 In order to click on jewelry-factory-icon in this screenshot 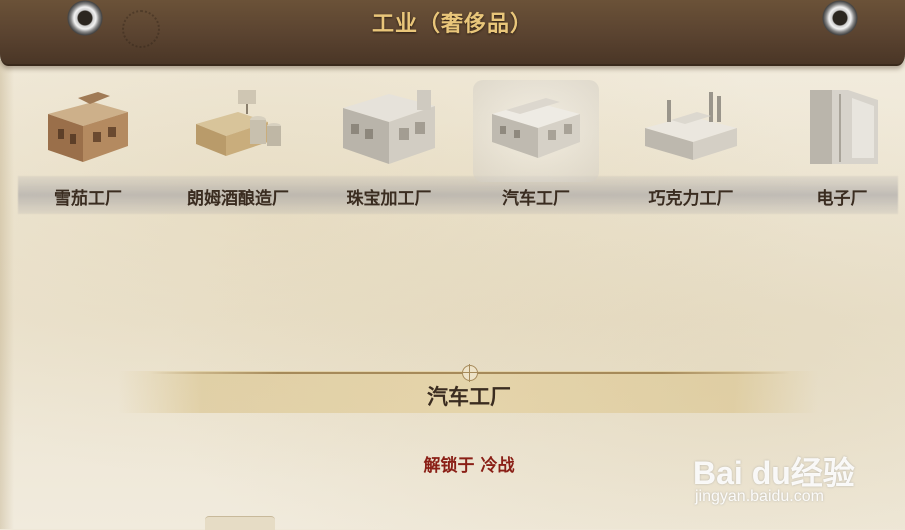, I will do `click(389, 127)`.